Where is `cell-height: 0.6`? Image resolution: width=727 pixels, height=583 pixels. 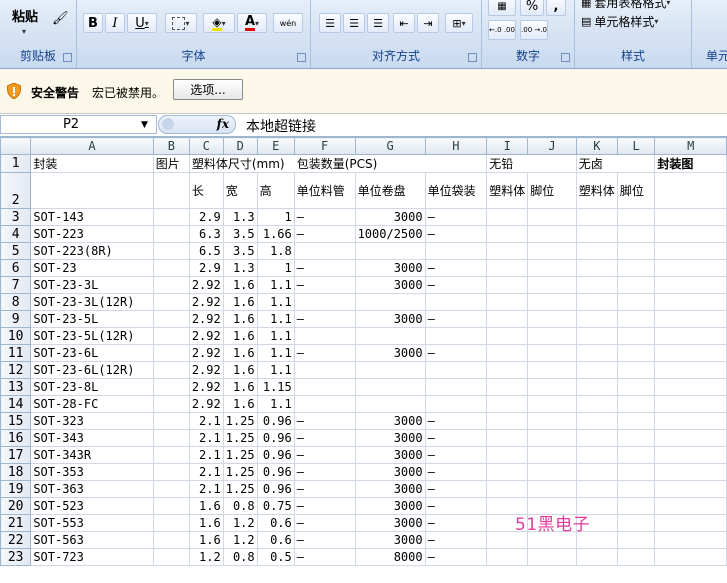 cell-height: 0.6 is located at coordinates (275, 523).